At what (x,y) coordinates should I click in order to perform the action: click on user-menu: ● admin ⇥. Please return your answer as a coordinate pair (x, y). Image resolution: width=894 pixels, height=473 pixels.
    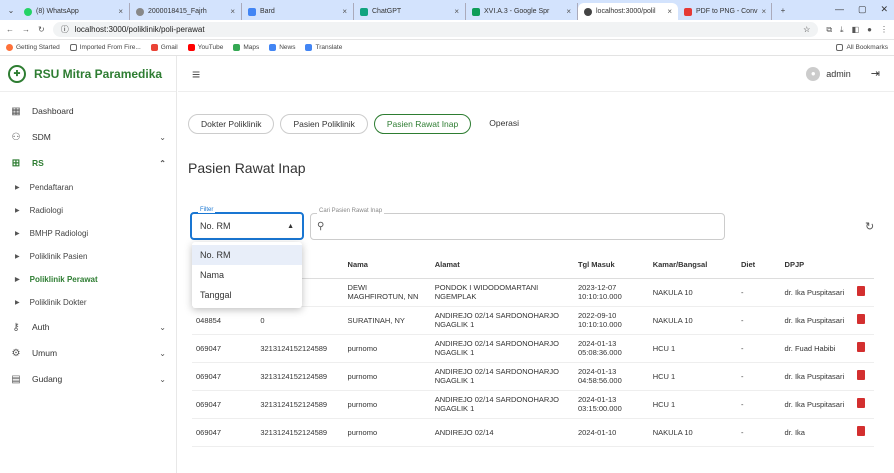
    Looking at the image, I should click on (843, 73).